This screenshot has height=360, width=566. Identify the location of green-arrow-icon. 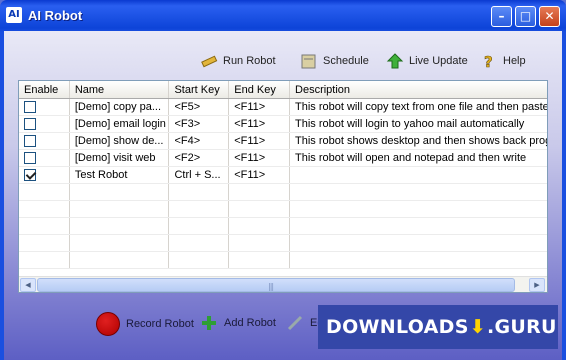
(395, 61).